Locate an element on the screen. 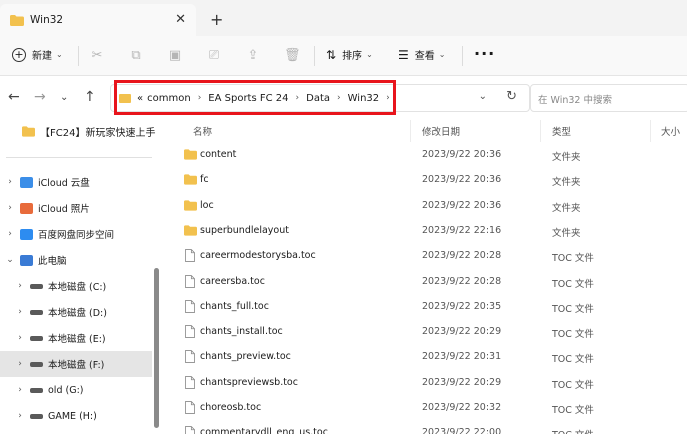  recent-locations-icon: ⌄ is located at coordinates (64, 97).